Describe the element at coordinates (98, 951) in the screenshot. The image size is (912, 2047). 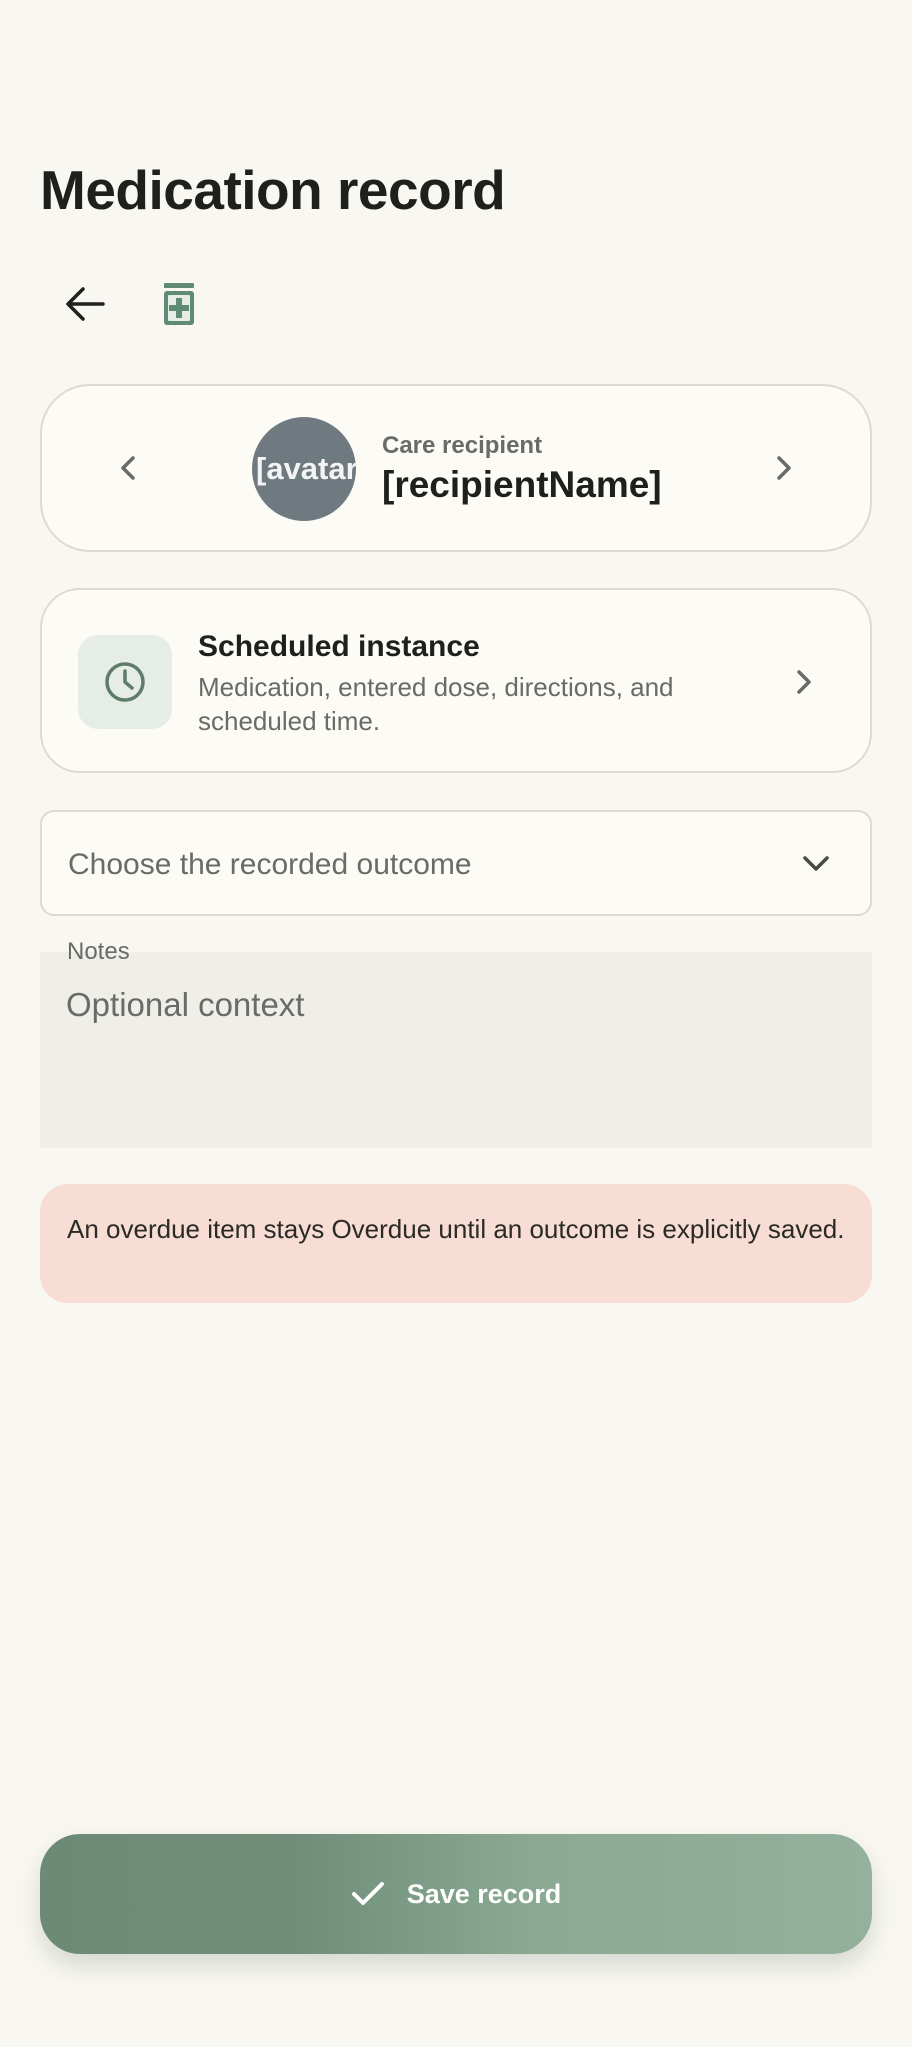
I see `notes-label: Notes` at that location.